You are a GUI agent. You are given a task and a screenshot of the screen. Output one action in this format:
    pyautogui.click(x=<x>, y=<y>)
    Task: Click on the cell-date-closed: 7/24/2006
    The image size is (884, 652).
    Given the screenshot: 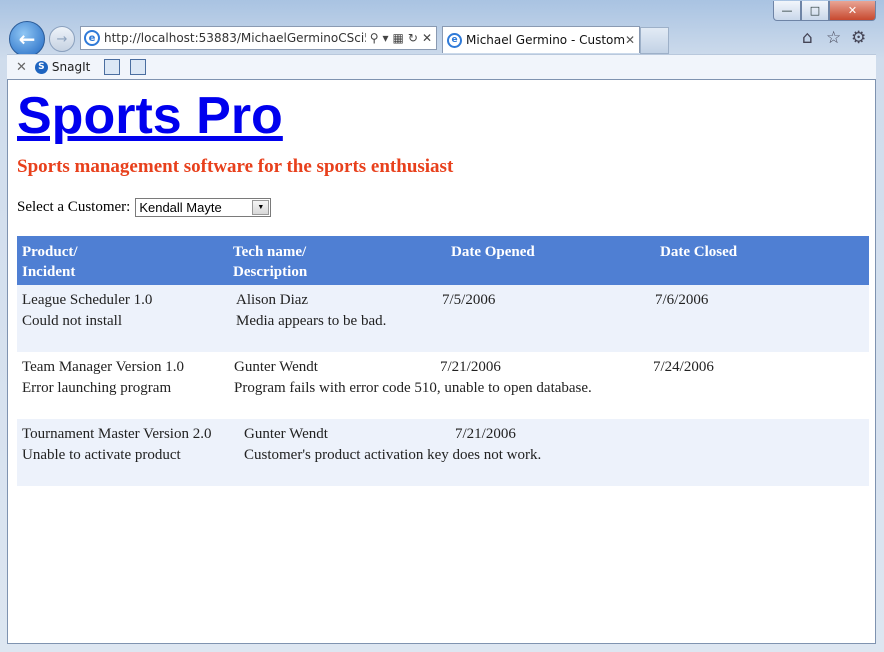 What is the action you would take?
    pyautogui.click(x=683, y=367)
    